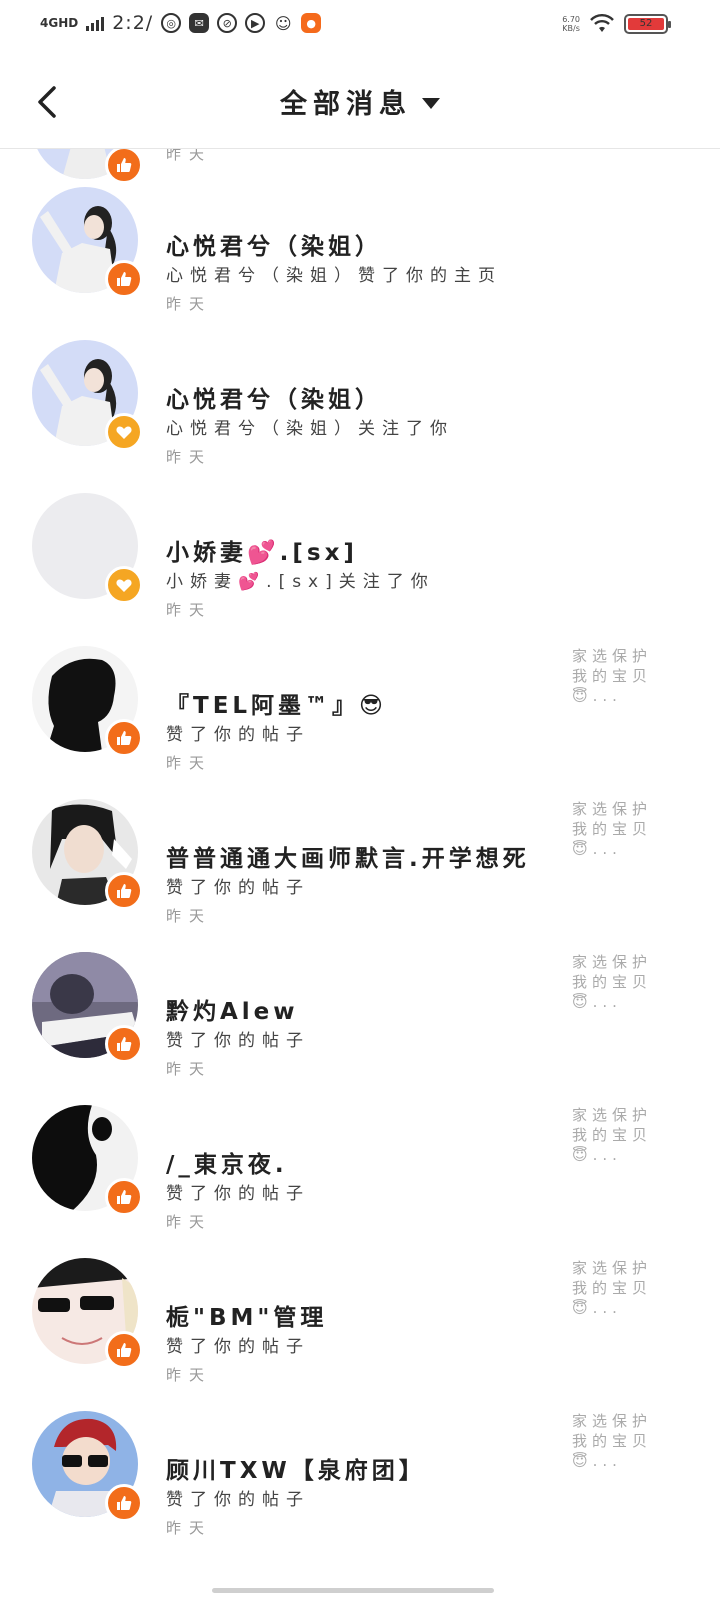  I want to click on speed-value: 6.70, so click(571, 19).